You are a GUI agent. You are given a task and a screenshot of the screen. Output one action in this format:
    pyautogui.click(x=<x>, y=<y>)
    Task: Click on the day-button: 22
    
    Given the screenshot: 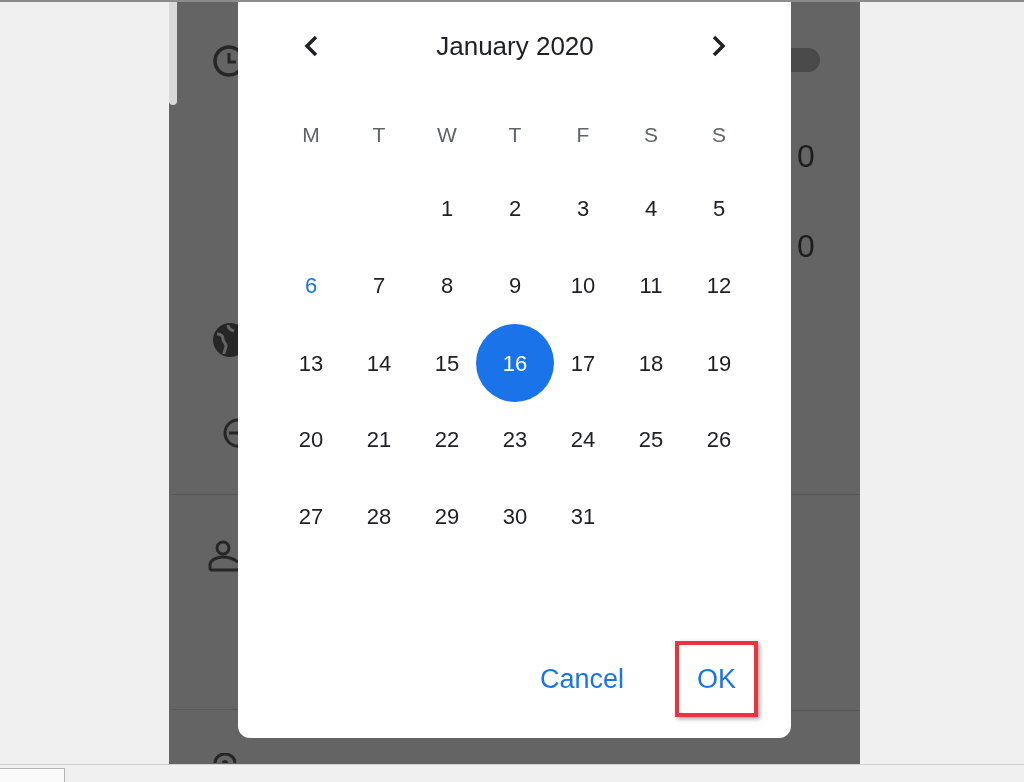 What is the action you would take?
    pyautogui.click(x=447, y=439)
    